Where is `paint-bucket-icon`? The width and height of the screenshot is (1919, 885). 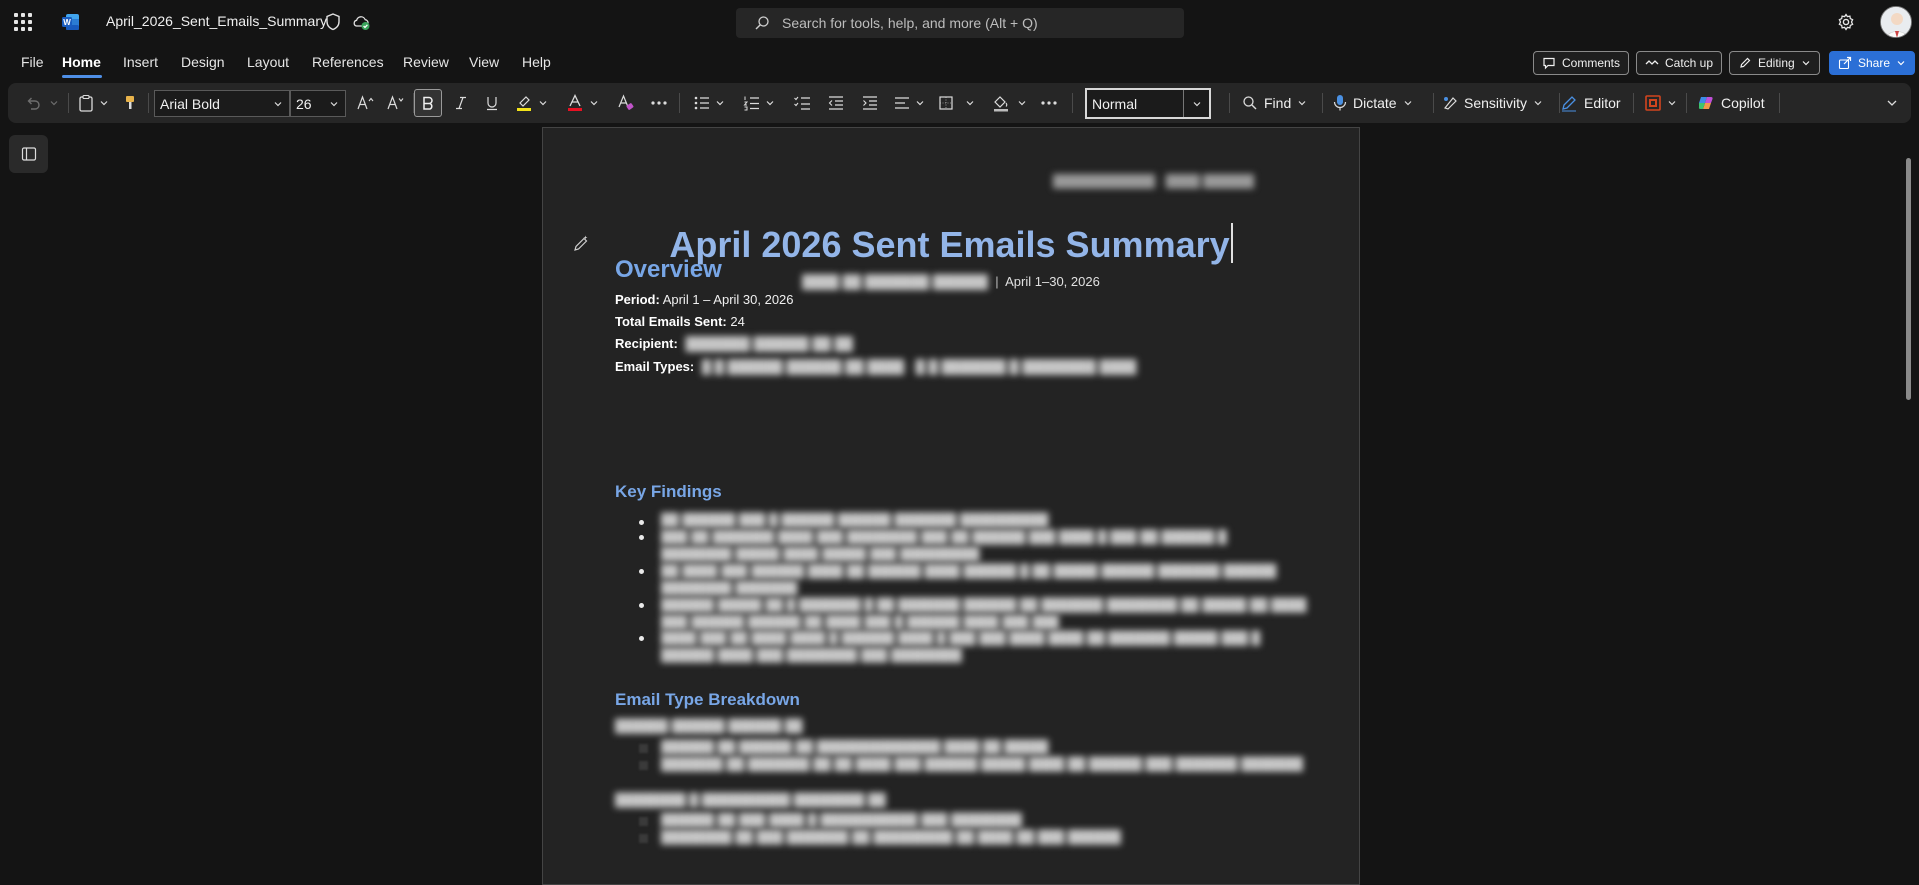
paint-bucket-icon is located at coordinates (1001, 104).